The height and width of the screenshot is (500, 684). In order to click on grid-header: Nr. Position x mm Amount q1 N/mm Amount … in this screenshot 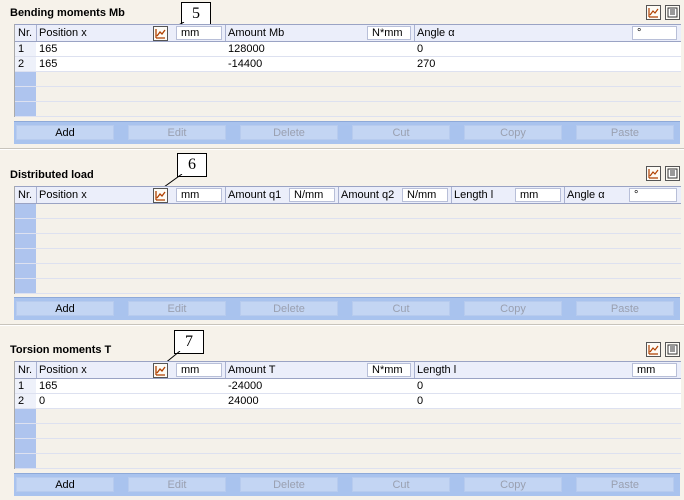, I will do `click(348, 195)`.